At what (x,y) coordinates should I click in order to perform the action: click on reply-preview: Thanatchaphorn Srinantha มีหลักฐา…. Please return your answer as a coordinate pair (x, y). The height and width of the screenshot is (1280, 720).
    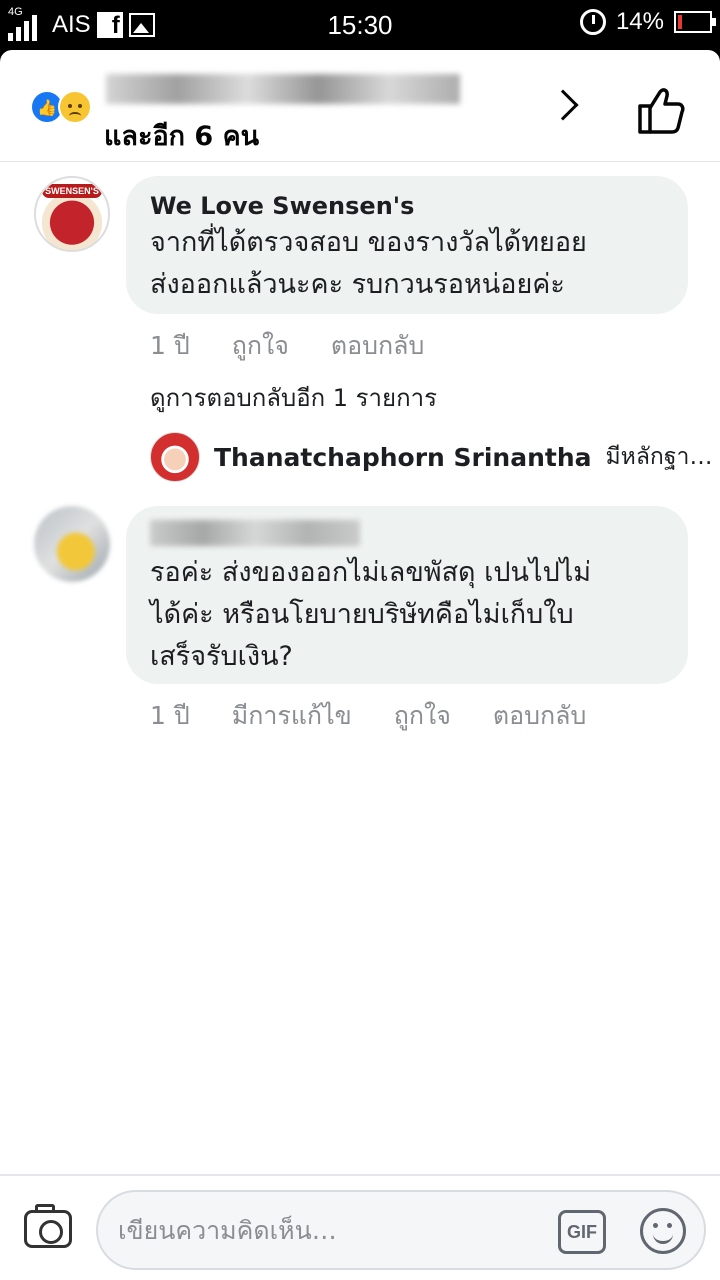
    Looking at the image, I should click on (431, 457).